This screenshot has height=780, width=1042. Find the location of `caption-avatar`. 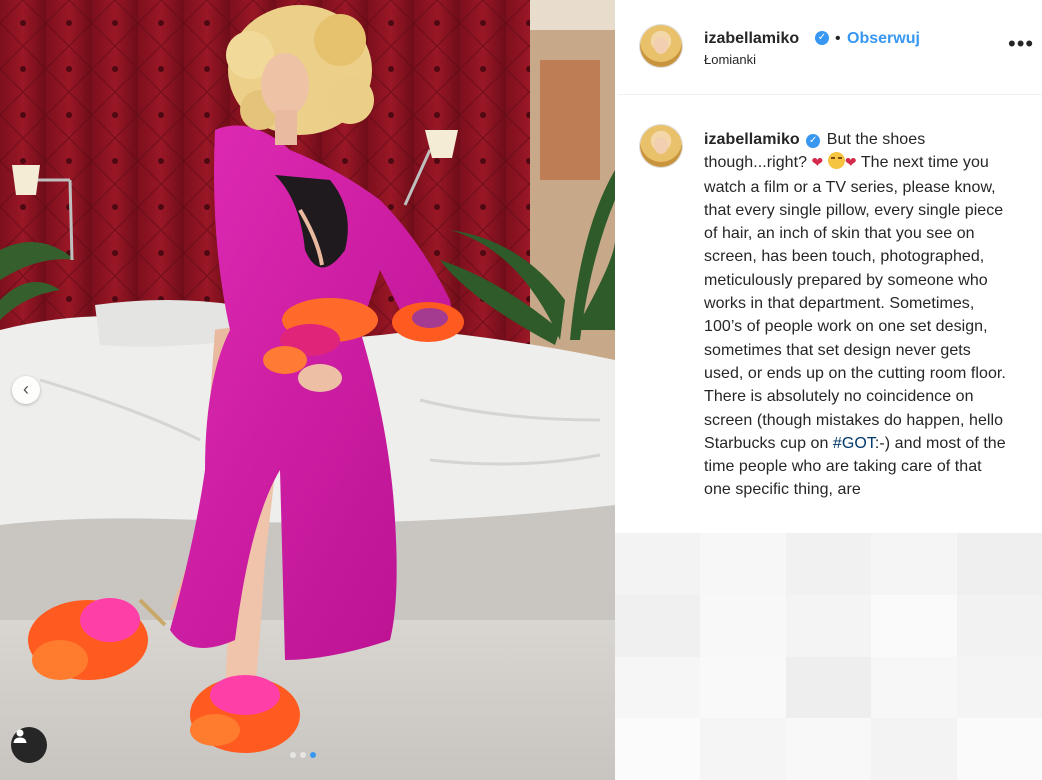

caption-avatar is located at coordinates (661, 146).